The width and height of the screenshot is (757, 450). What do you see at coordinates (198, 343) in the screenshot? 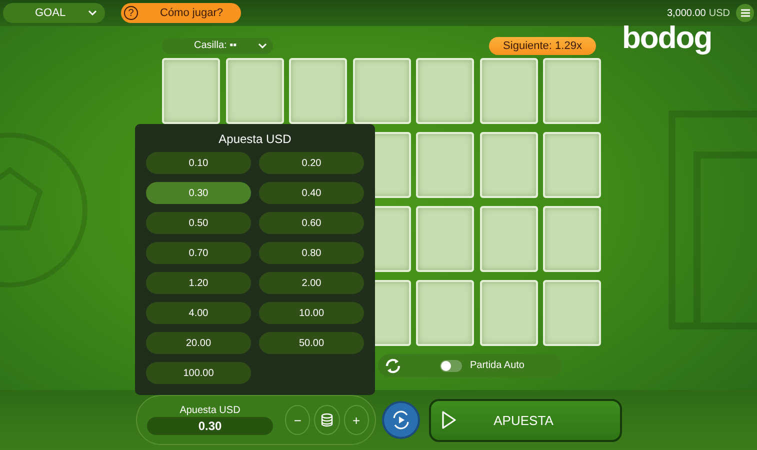
I see `bet-option: 20.00` at bounding box center [198, 343].